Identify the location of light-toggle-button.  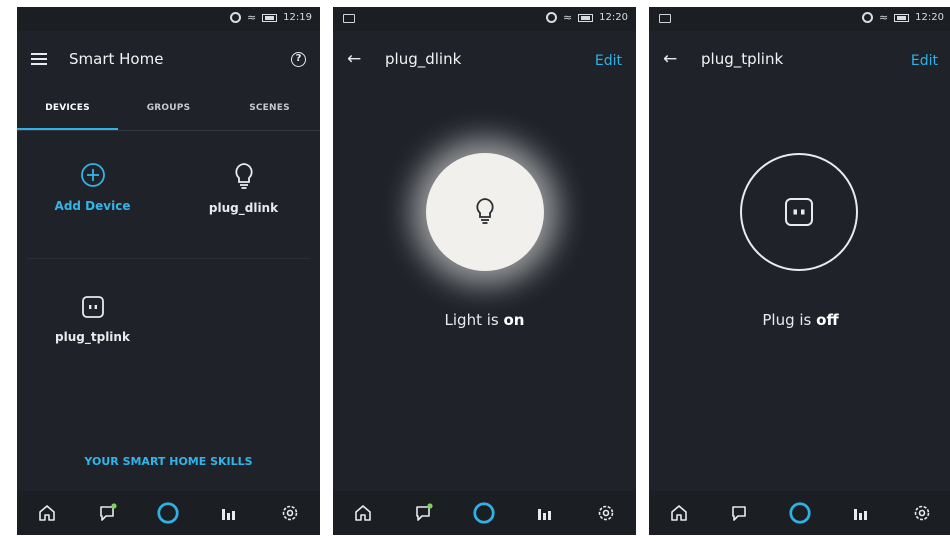
(485, 212).